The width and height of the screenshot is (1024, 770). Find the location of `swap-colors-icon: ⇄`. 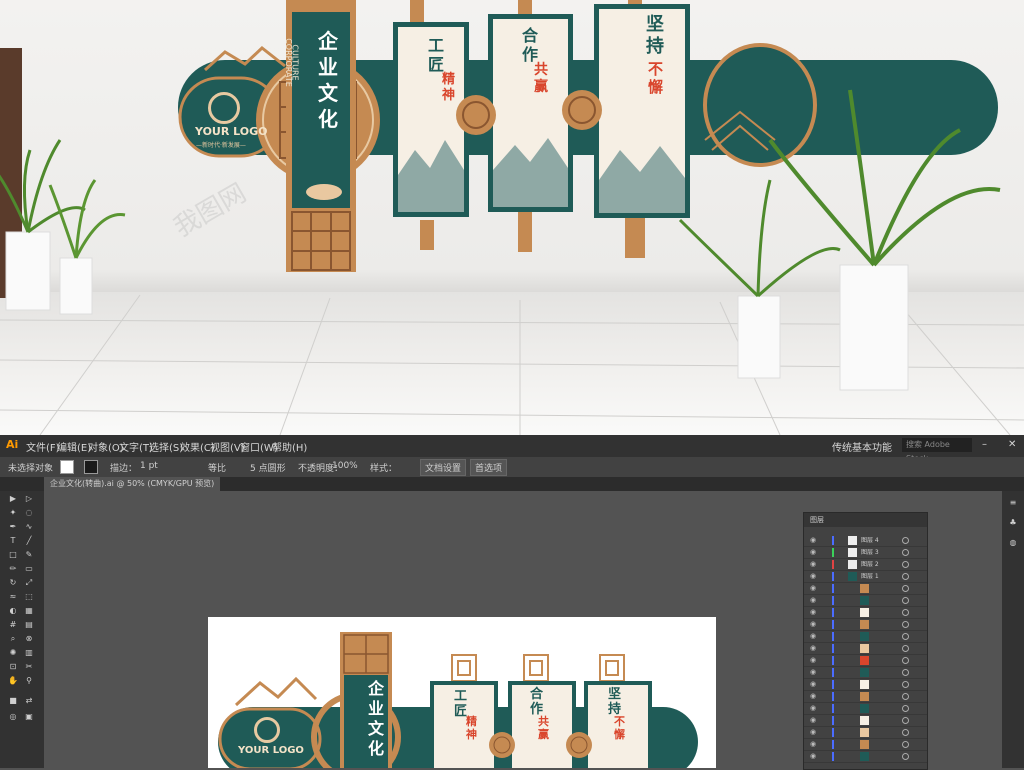

swap-colors-icon: ⇄ is located at coordinates (29, 701).